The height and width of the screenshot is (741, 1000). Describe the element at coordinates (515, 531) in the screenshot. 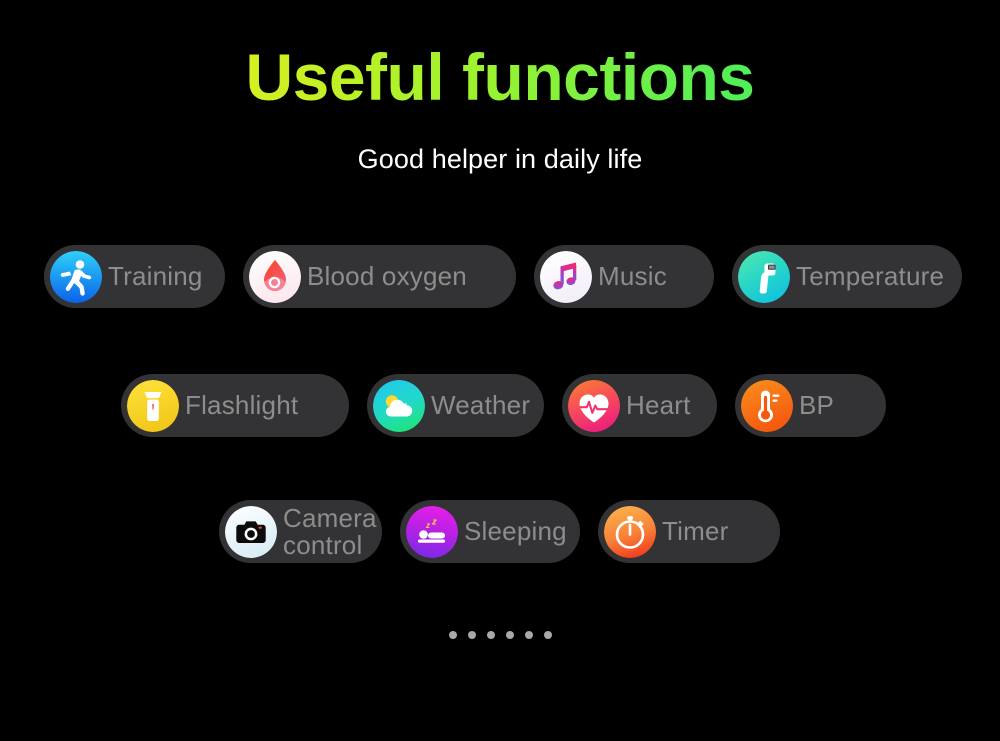

I see `function-item-label: Sleeping` at that location.